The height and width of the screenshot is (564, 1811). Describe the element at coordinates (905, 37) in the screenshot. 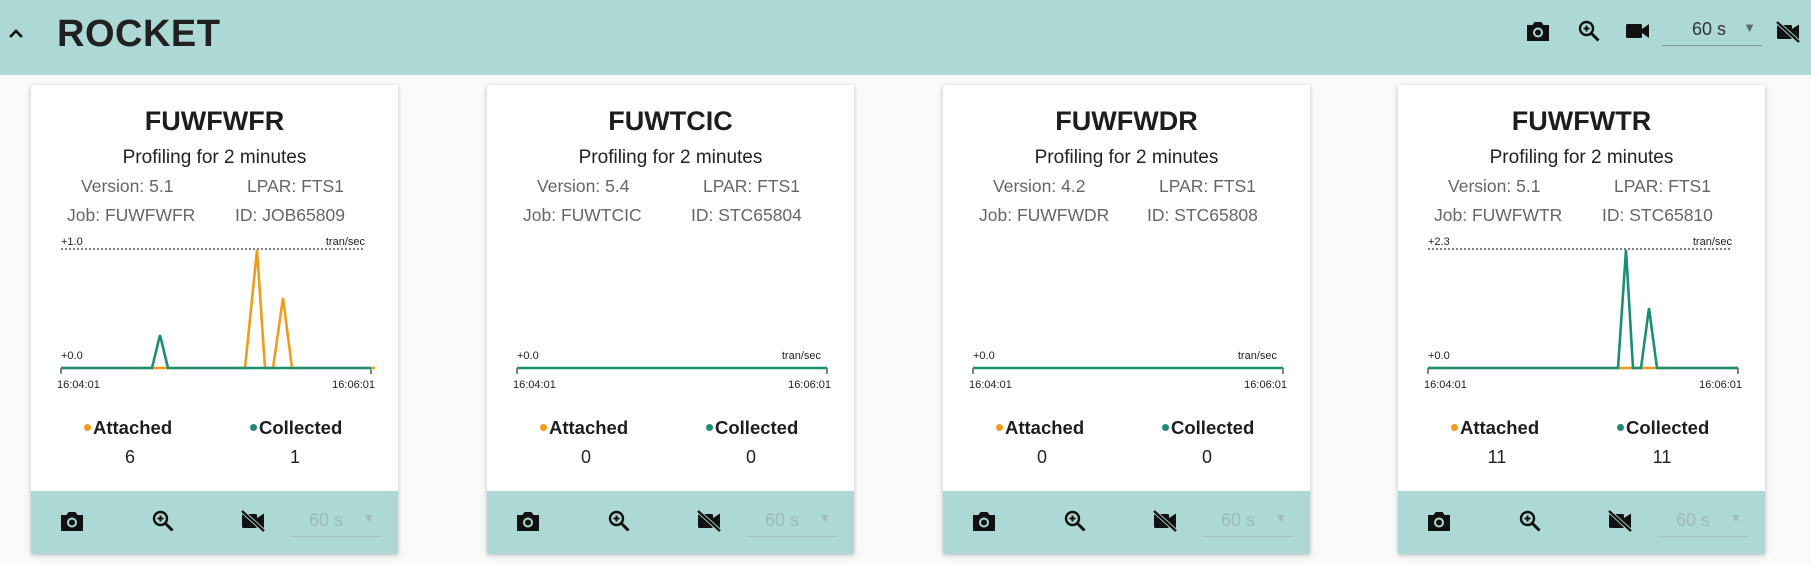

I see `top-bar: ROCKET 60 s ▼` at that location.